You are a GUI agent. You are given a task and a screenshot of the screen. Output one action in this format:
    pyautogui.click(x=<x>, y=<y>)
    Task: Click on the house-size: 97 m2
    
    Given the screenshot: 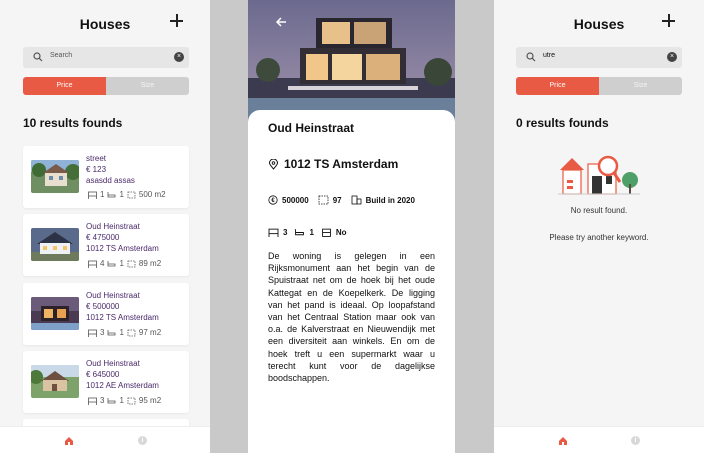 What is the action you would take?
    pyautogui.click(x=150, y=332)
    